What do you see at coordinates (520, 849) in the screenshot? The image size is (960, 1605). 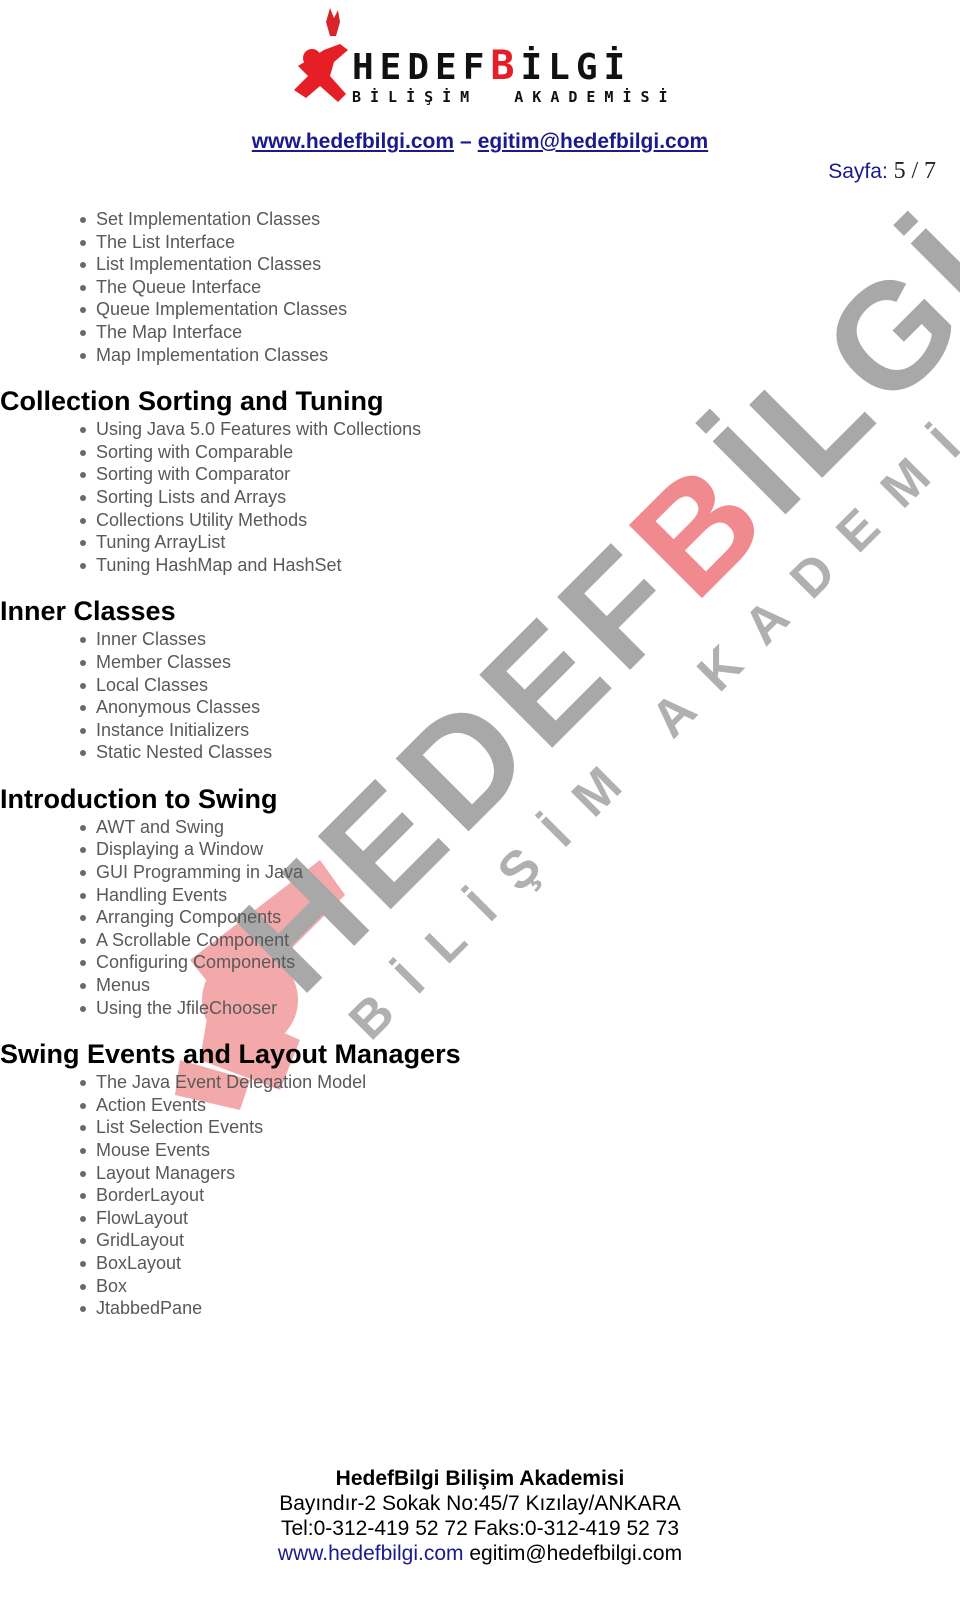 I see `list-item: Displaying a Window` at bounding box center [520, 849].